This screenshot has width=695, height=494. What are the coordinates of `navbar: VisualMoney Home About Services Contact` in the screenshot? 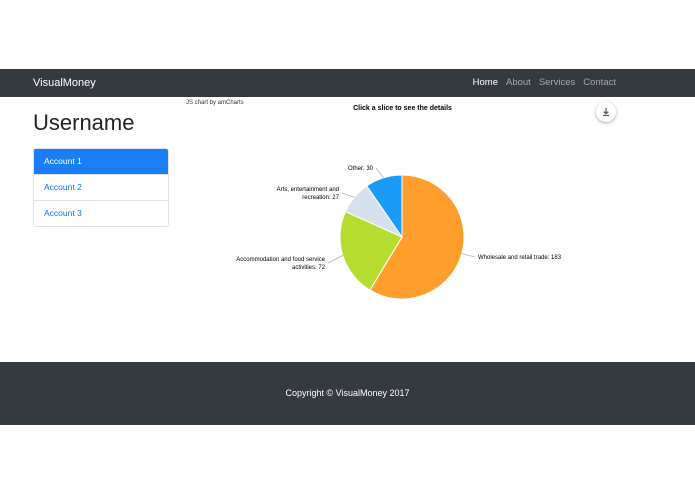 It's located at (347, 83).